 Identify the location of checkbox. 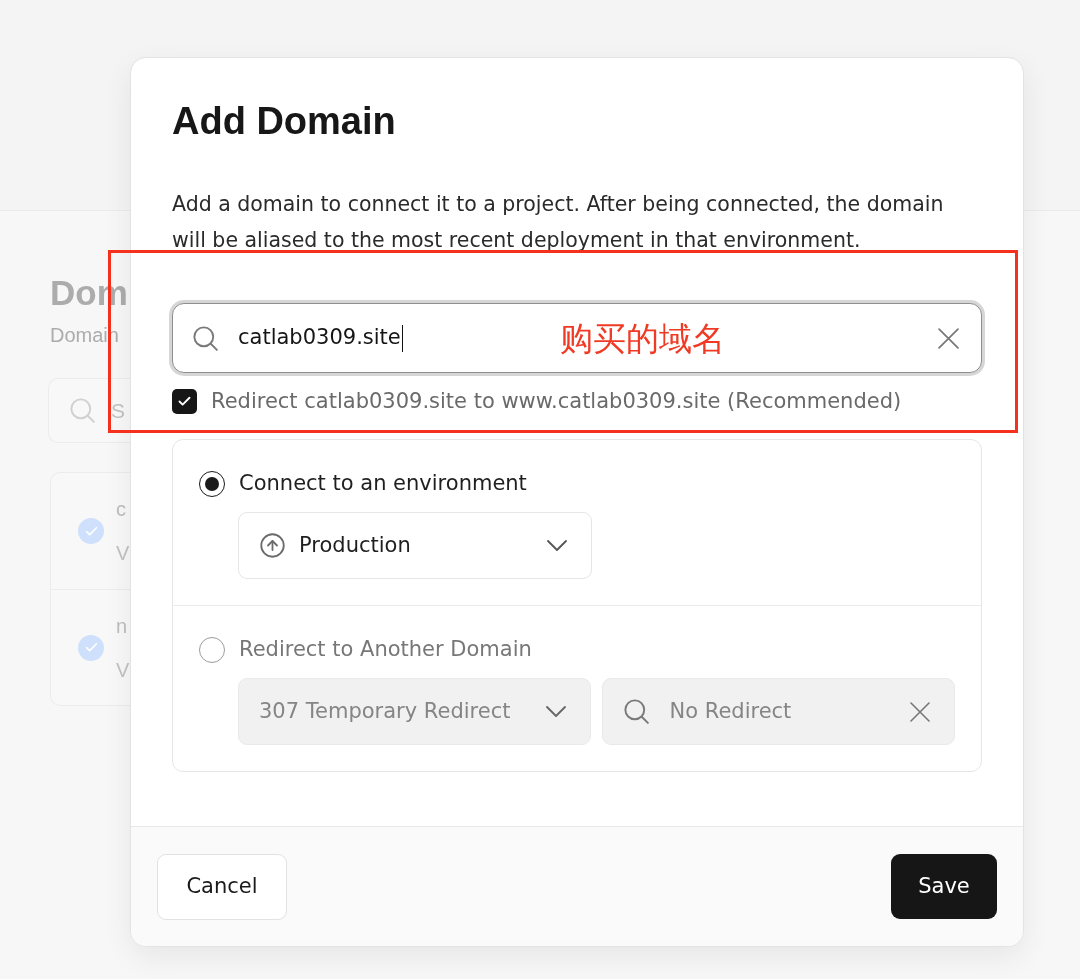
(184, 401).